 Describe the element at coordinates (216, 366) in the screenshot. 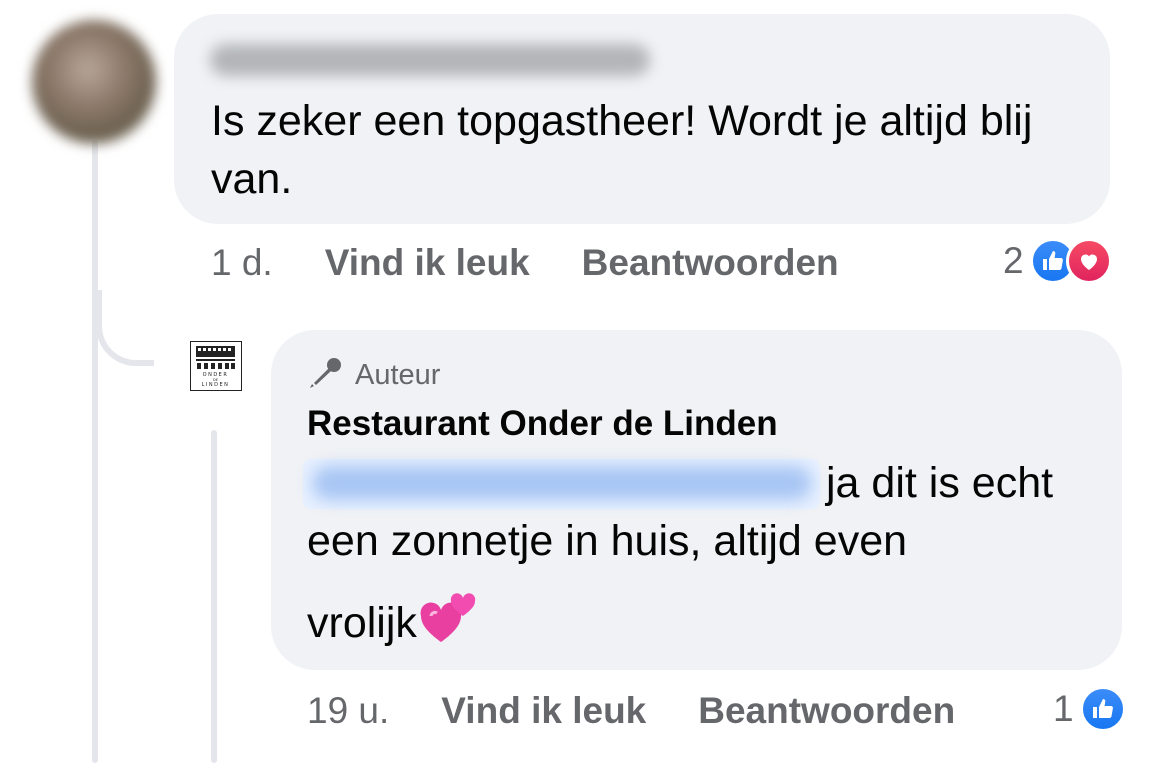

I see `restaurant-logo-avatar: ONDER DE LINDEN` at that location.